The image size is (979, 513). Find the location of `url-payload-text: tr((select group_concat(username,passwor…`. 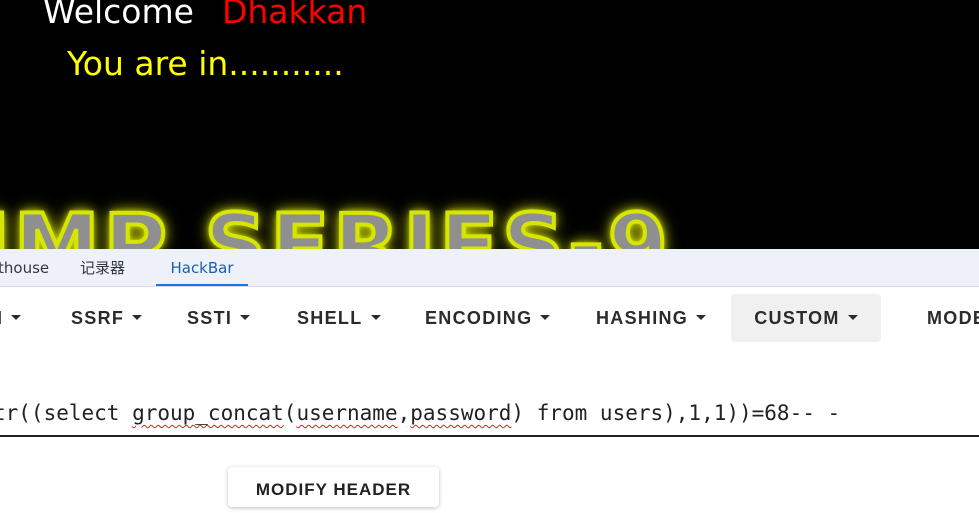

url-payload-text: tr((select group_concat(username,passwor… is located at coordinates (420, 413).